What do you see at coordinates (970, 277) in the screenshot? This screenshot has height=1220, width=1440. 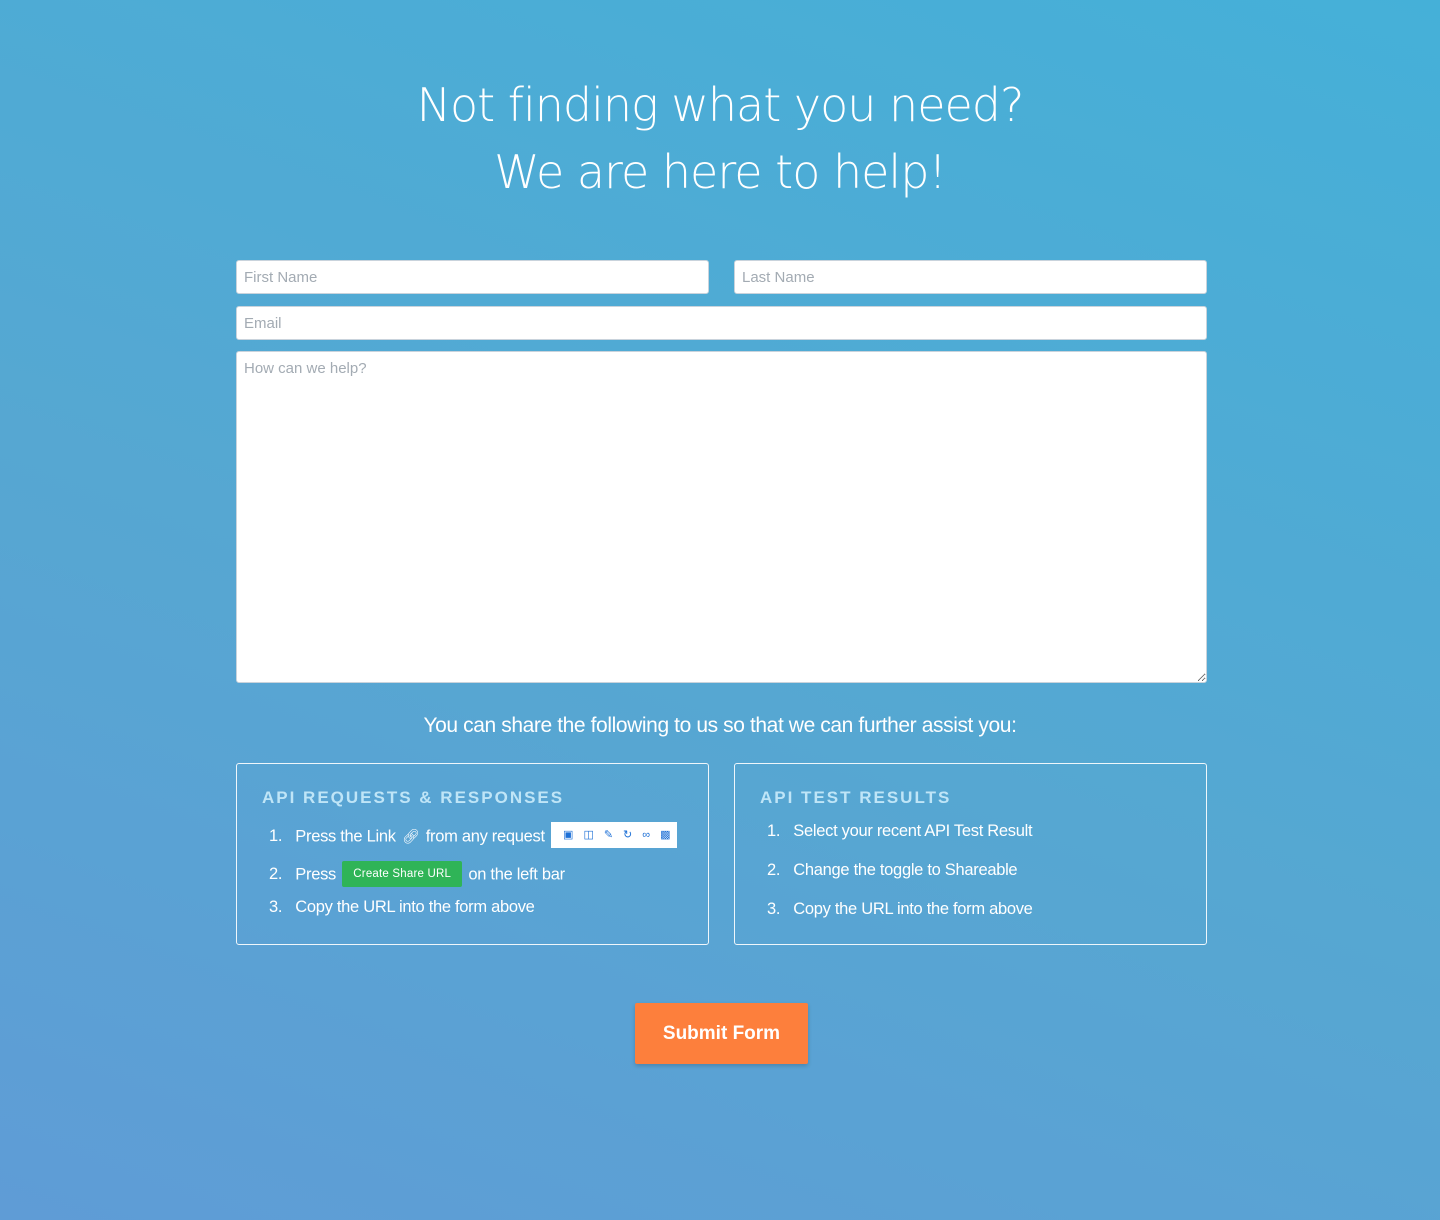 I see `last-name-input` at bounding box center [970, 277].